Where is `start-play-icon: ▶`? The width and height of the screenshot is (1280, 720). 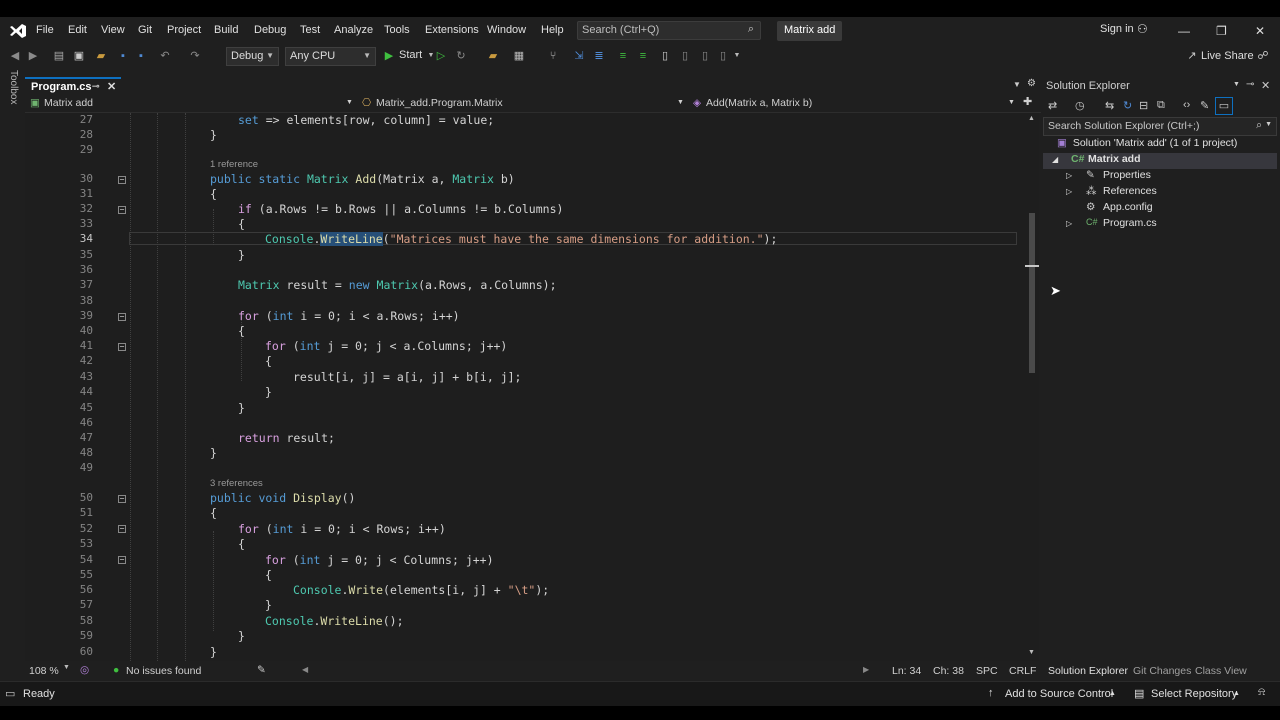 start-play-icon: ▶ is located at coordinates (389, 56).